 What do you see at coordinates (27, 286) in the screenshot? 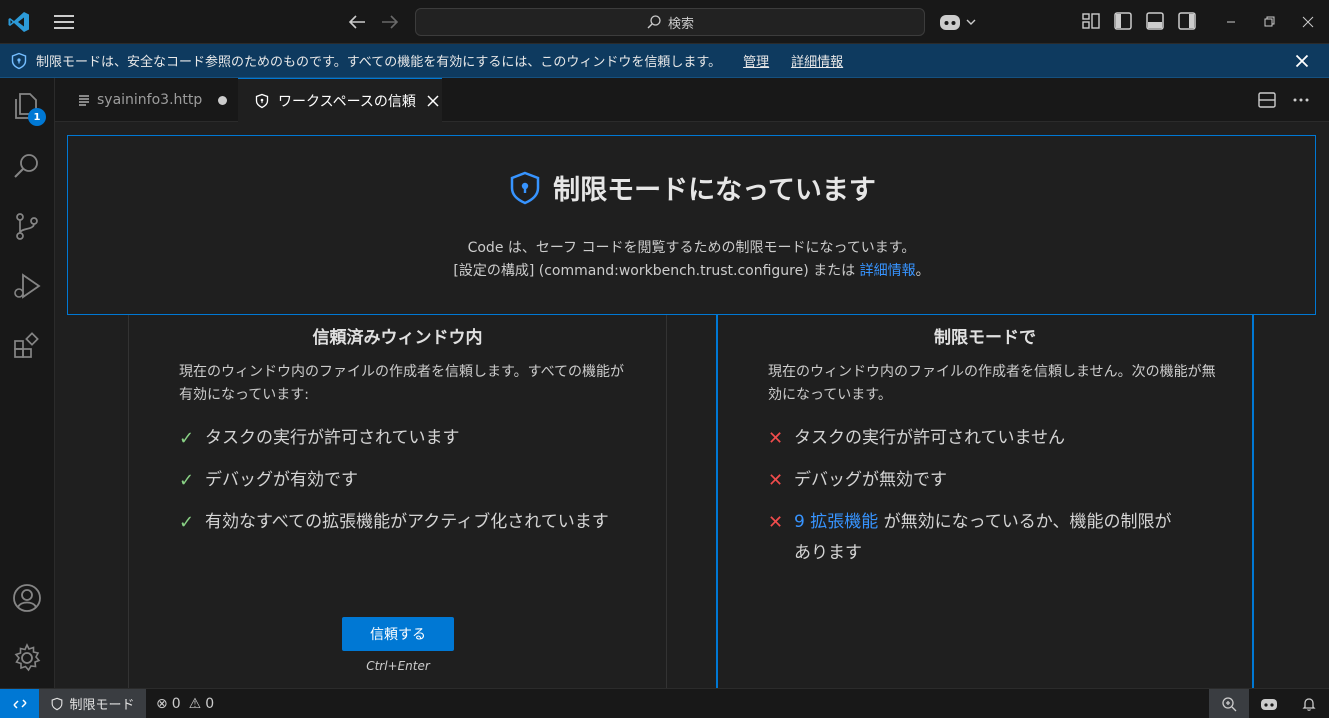
I see `run-and-debug-icon` at bounding box center [27, 286].